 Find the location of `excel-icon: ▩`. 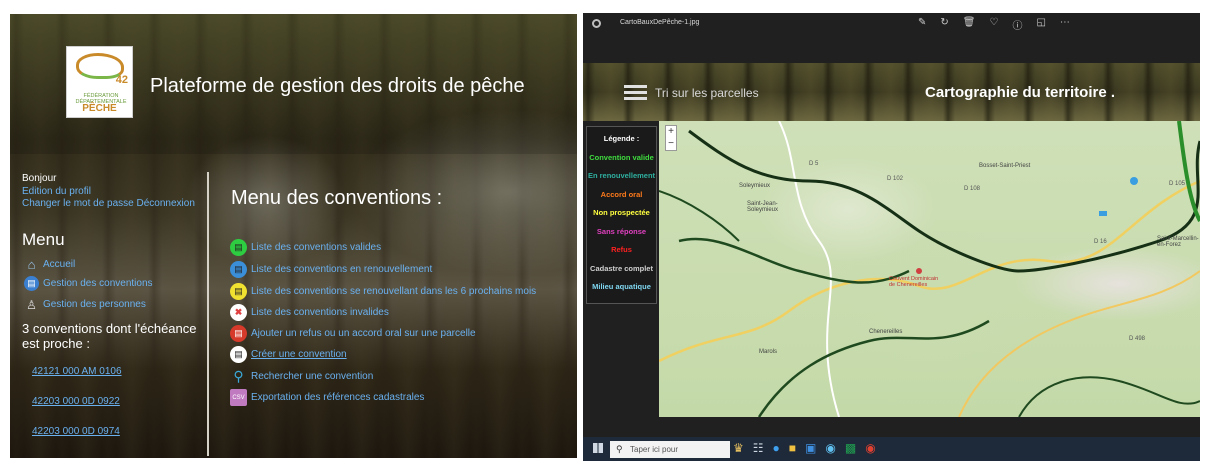

excel-icon: ▩ is located at coordinates (850, 448).